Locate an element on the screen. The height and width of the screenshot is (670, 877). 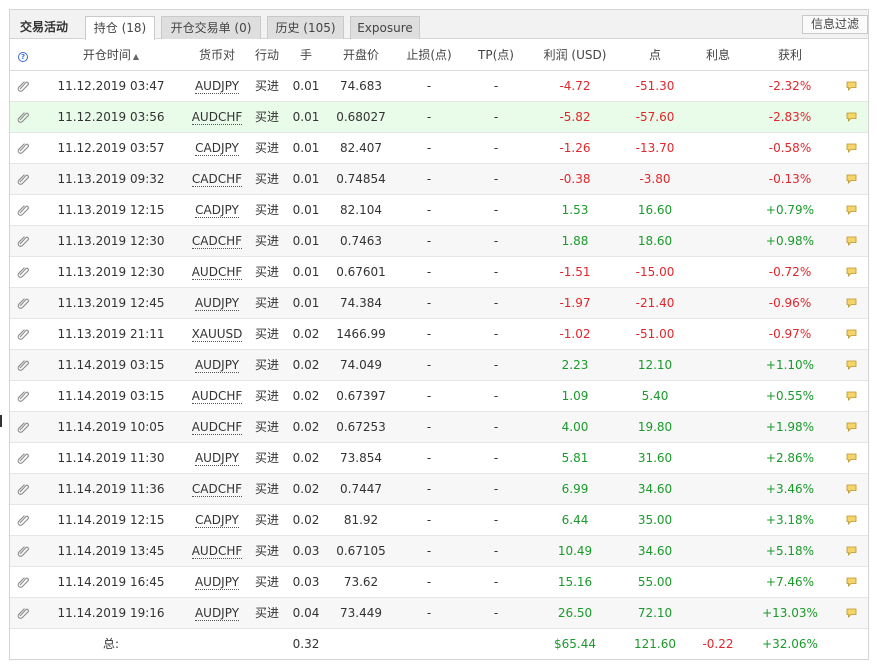
help-icon: ? is located at coordinates (23, 56).